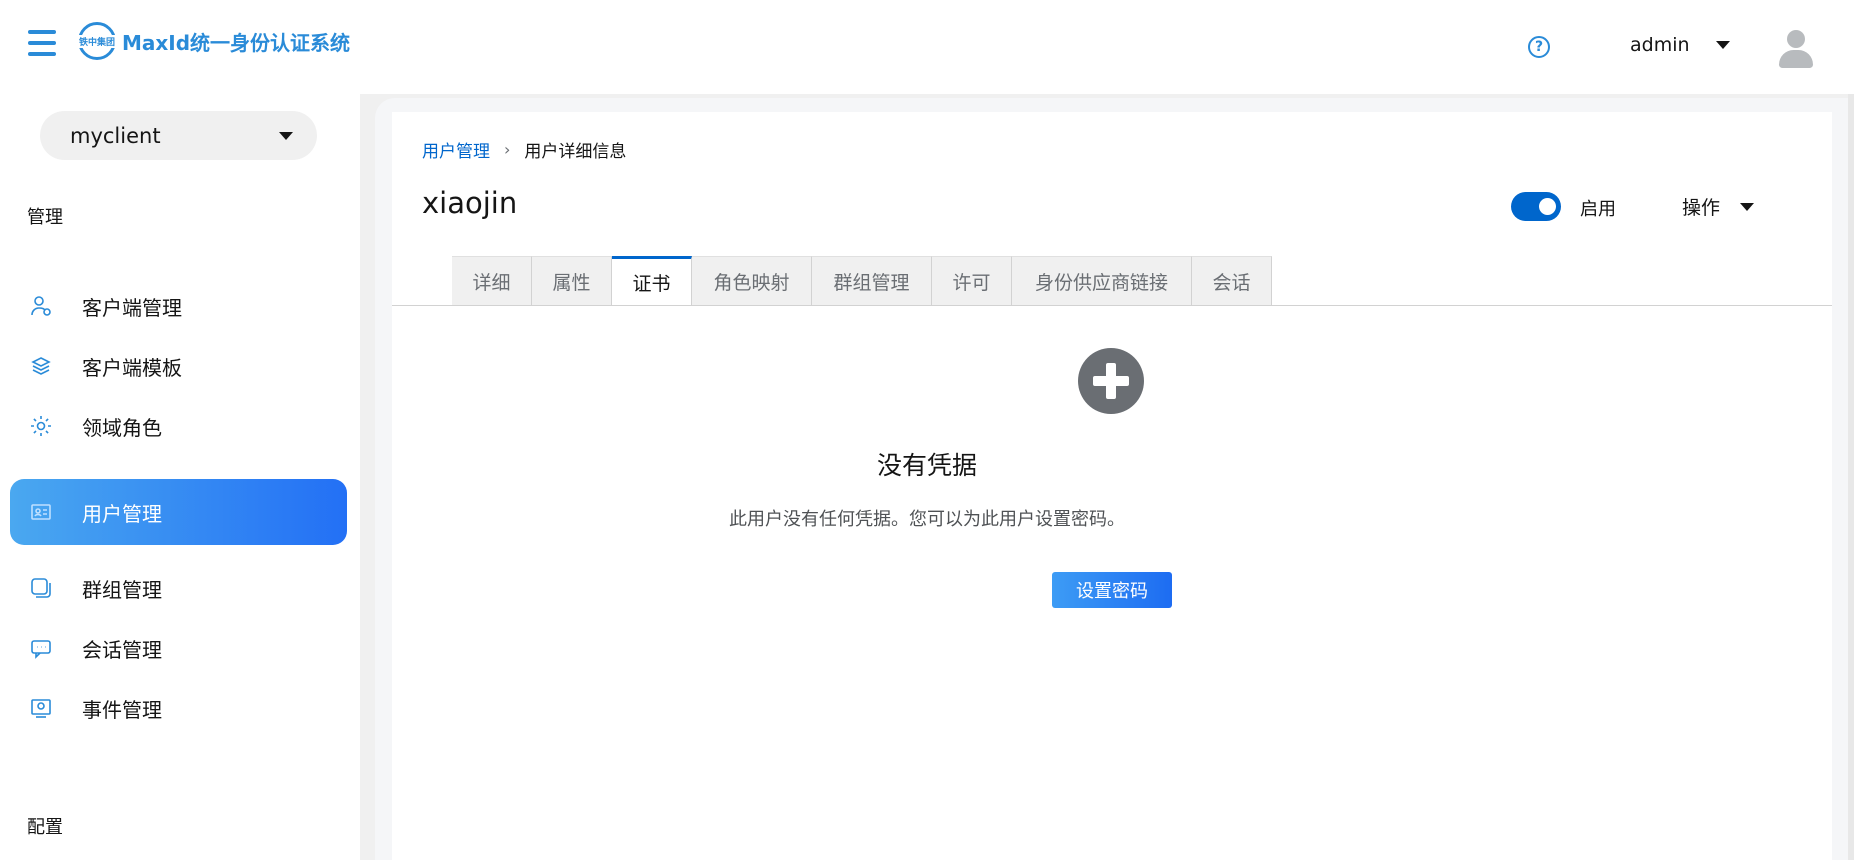 The height and width of the screenshot is (860, 1854). I want to click on sidebar-item-label: 会话管理, so click(122, 649).